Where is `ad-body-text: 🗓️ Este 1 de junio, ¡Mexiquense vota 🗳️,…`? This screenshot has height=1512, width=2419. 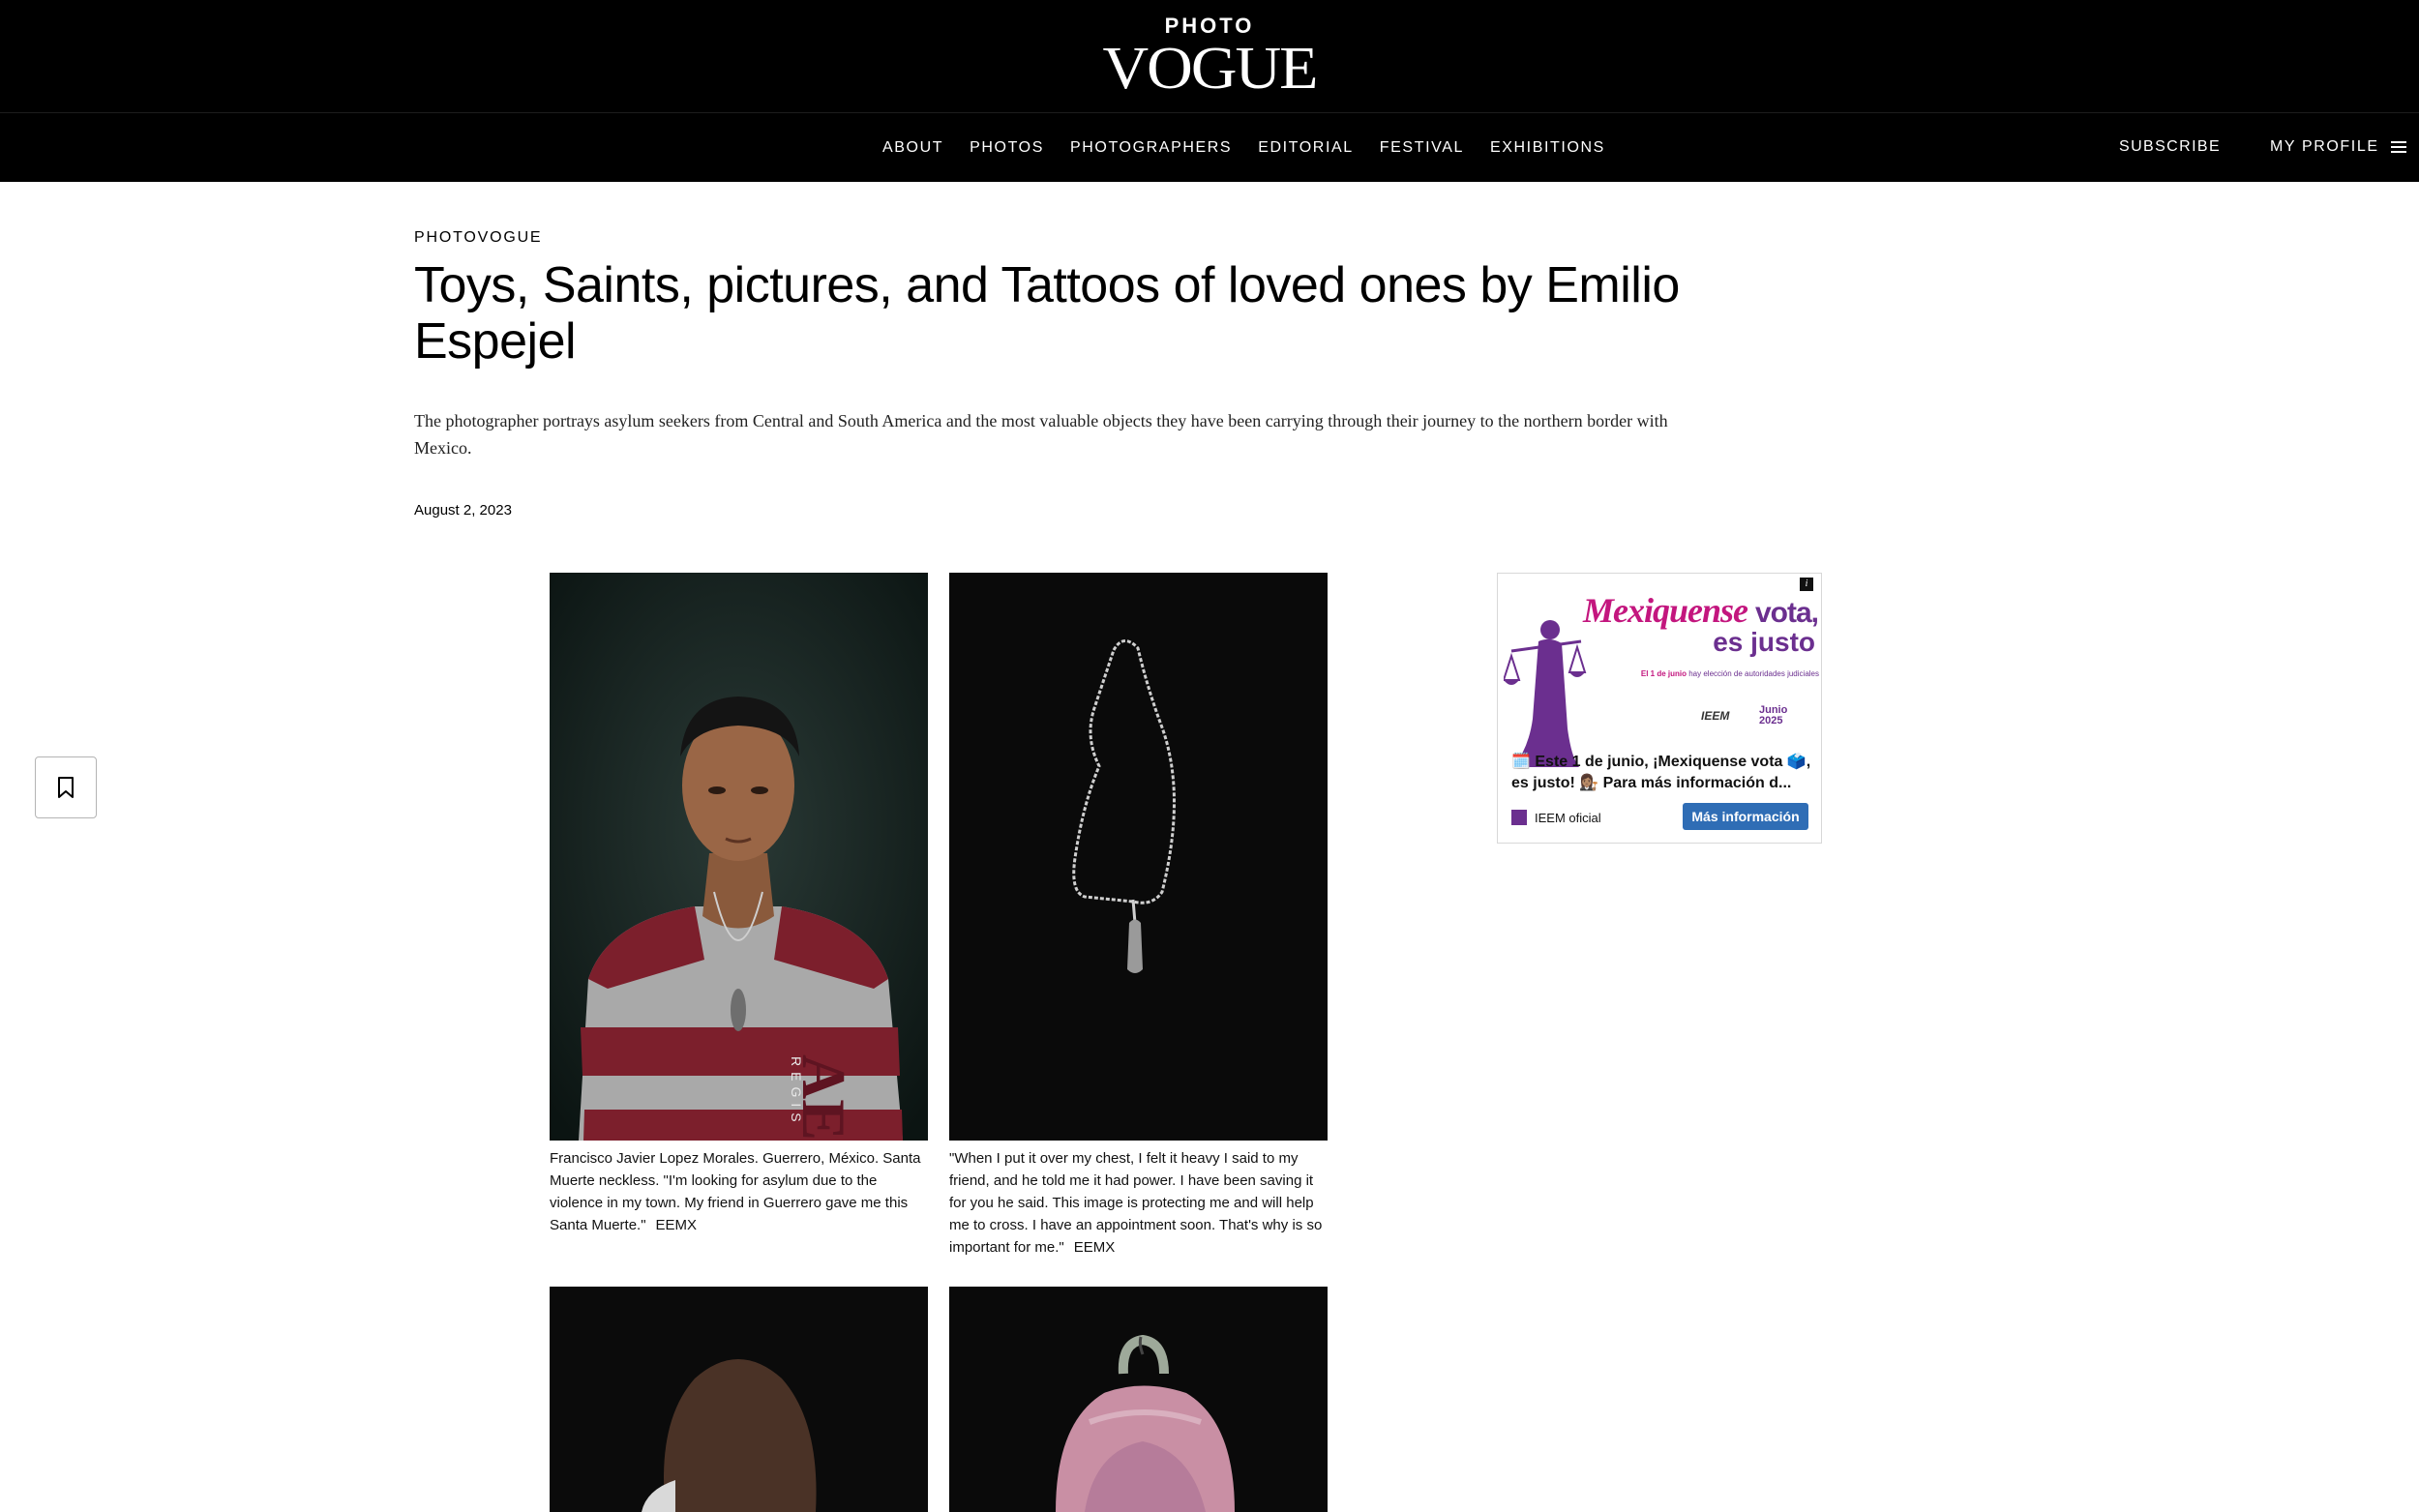
ad-body-text: 🗓️ Este 1 de junio, ¡Mexiquense vota 🗳️,… is located at coordinates (1662, 773).